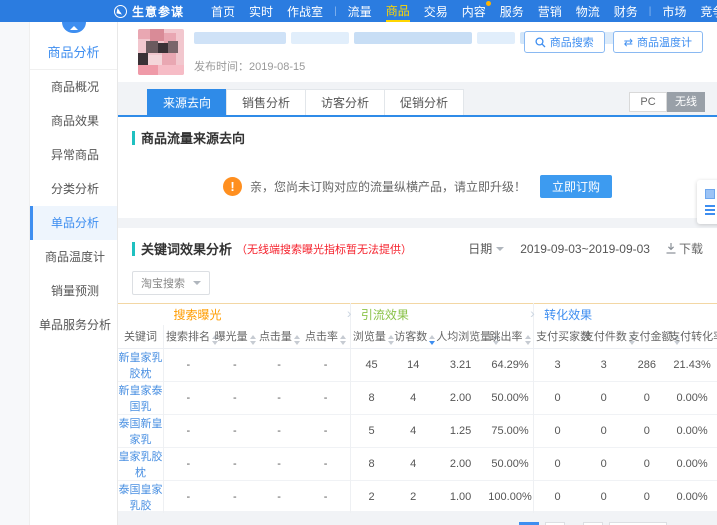 The height and width of the screenshot is (525, 717). What do you see at coordinates (648, 102) in the screenshot?
I see `toggle-pc: PC` at bounding box center [648, 102].